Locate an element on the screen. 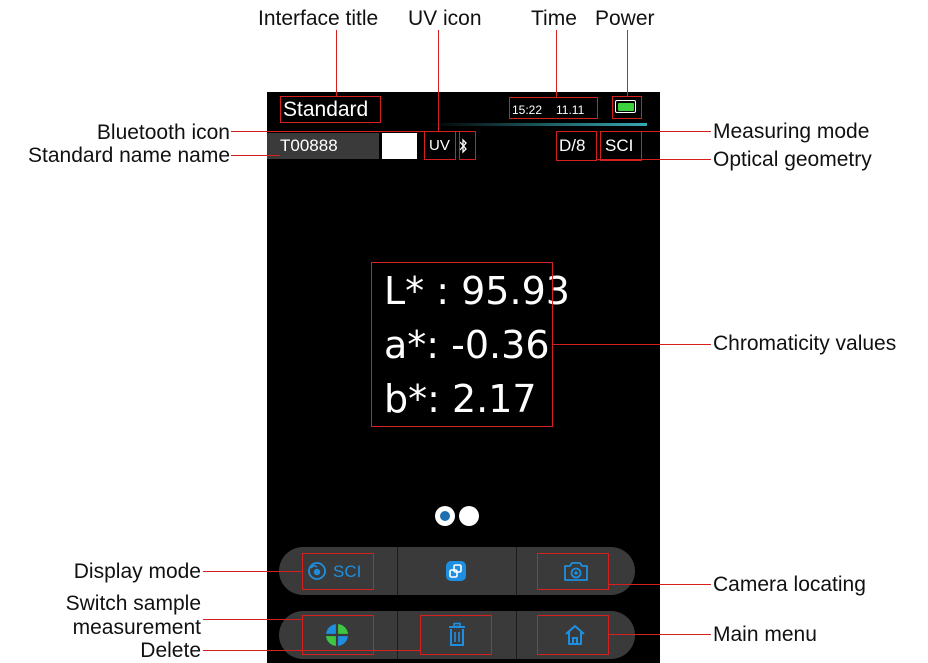 The image size is (928, 663). label-power: Power is located at coordinates (625, 18).